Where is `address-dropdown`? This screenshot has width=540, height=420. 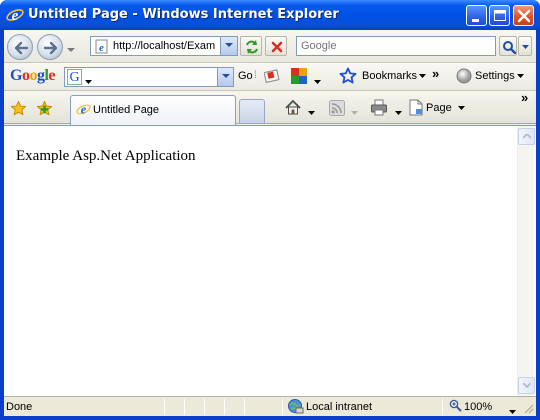
address-dropdown is located at coordinates (228, 46).